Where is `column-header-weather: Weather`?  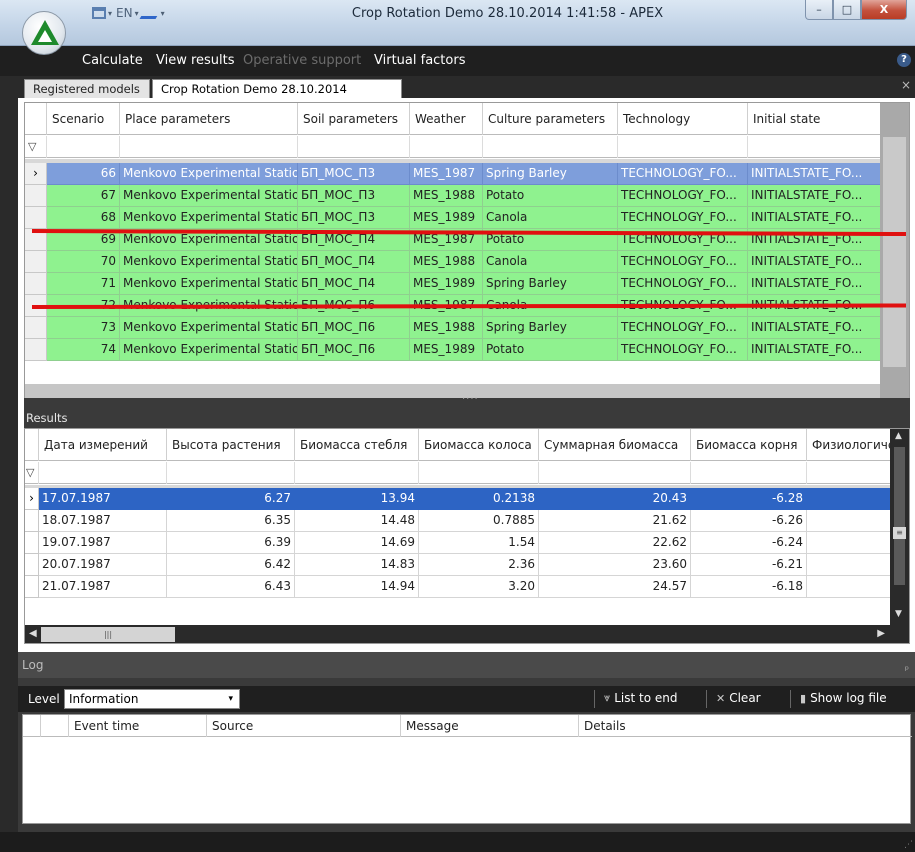 column-header-weather: Weather is located at coordinates (446, 119).